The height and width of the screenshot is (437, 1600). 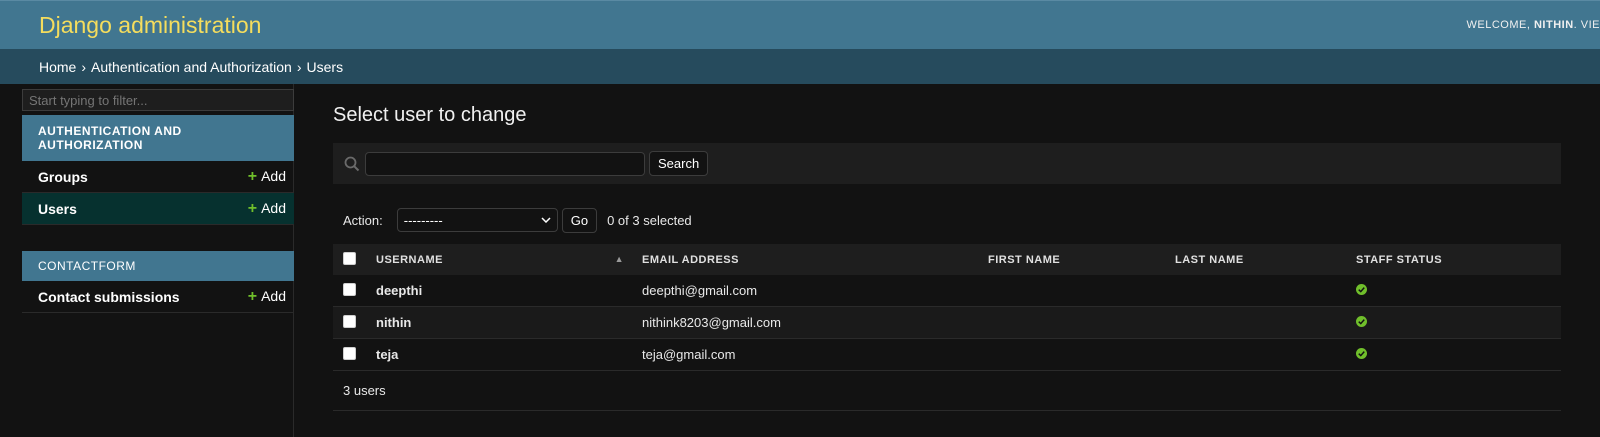 I want to click on welcome-text: WELCOME,, so click(x=1498, y=25).